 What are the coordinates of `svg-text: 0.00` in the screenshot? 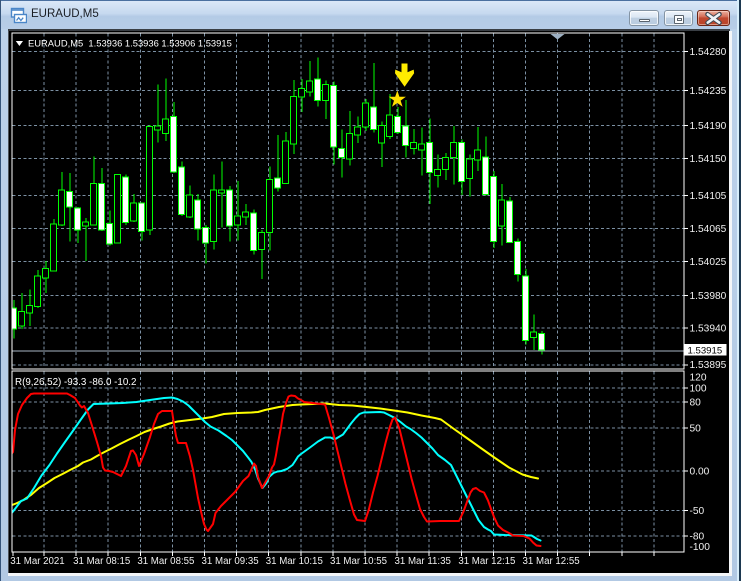 It's located at (700, 472).